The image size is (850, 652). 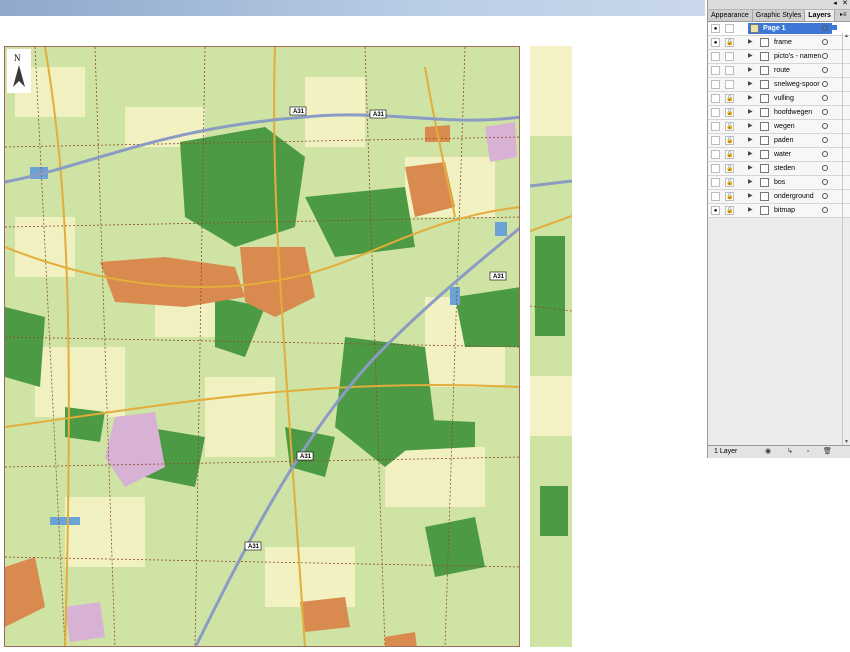 I want to click on layer-label: route, so click(x=782, y=70).